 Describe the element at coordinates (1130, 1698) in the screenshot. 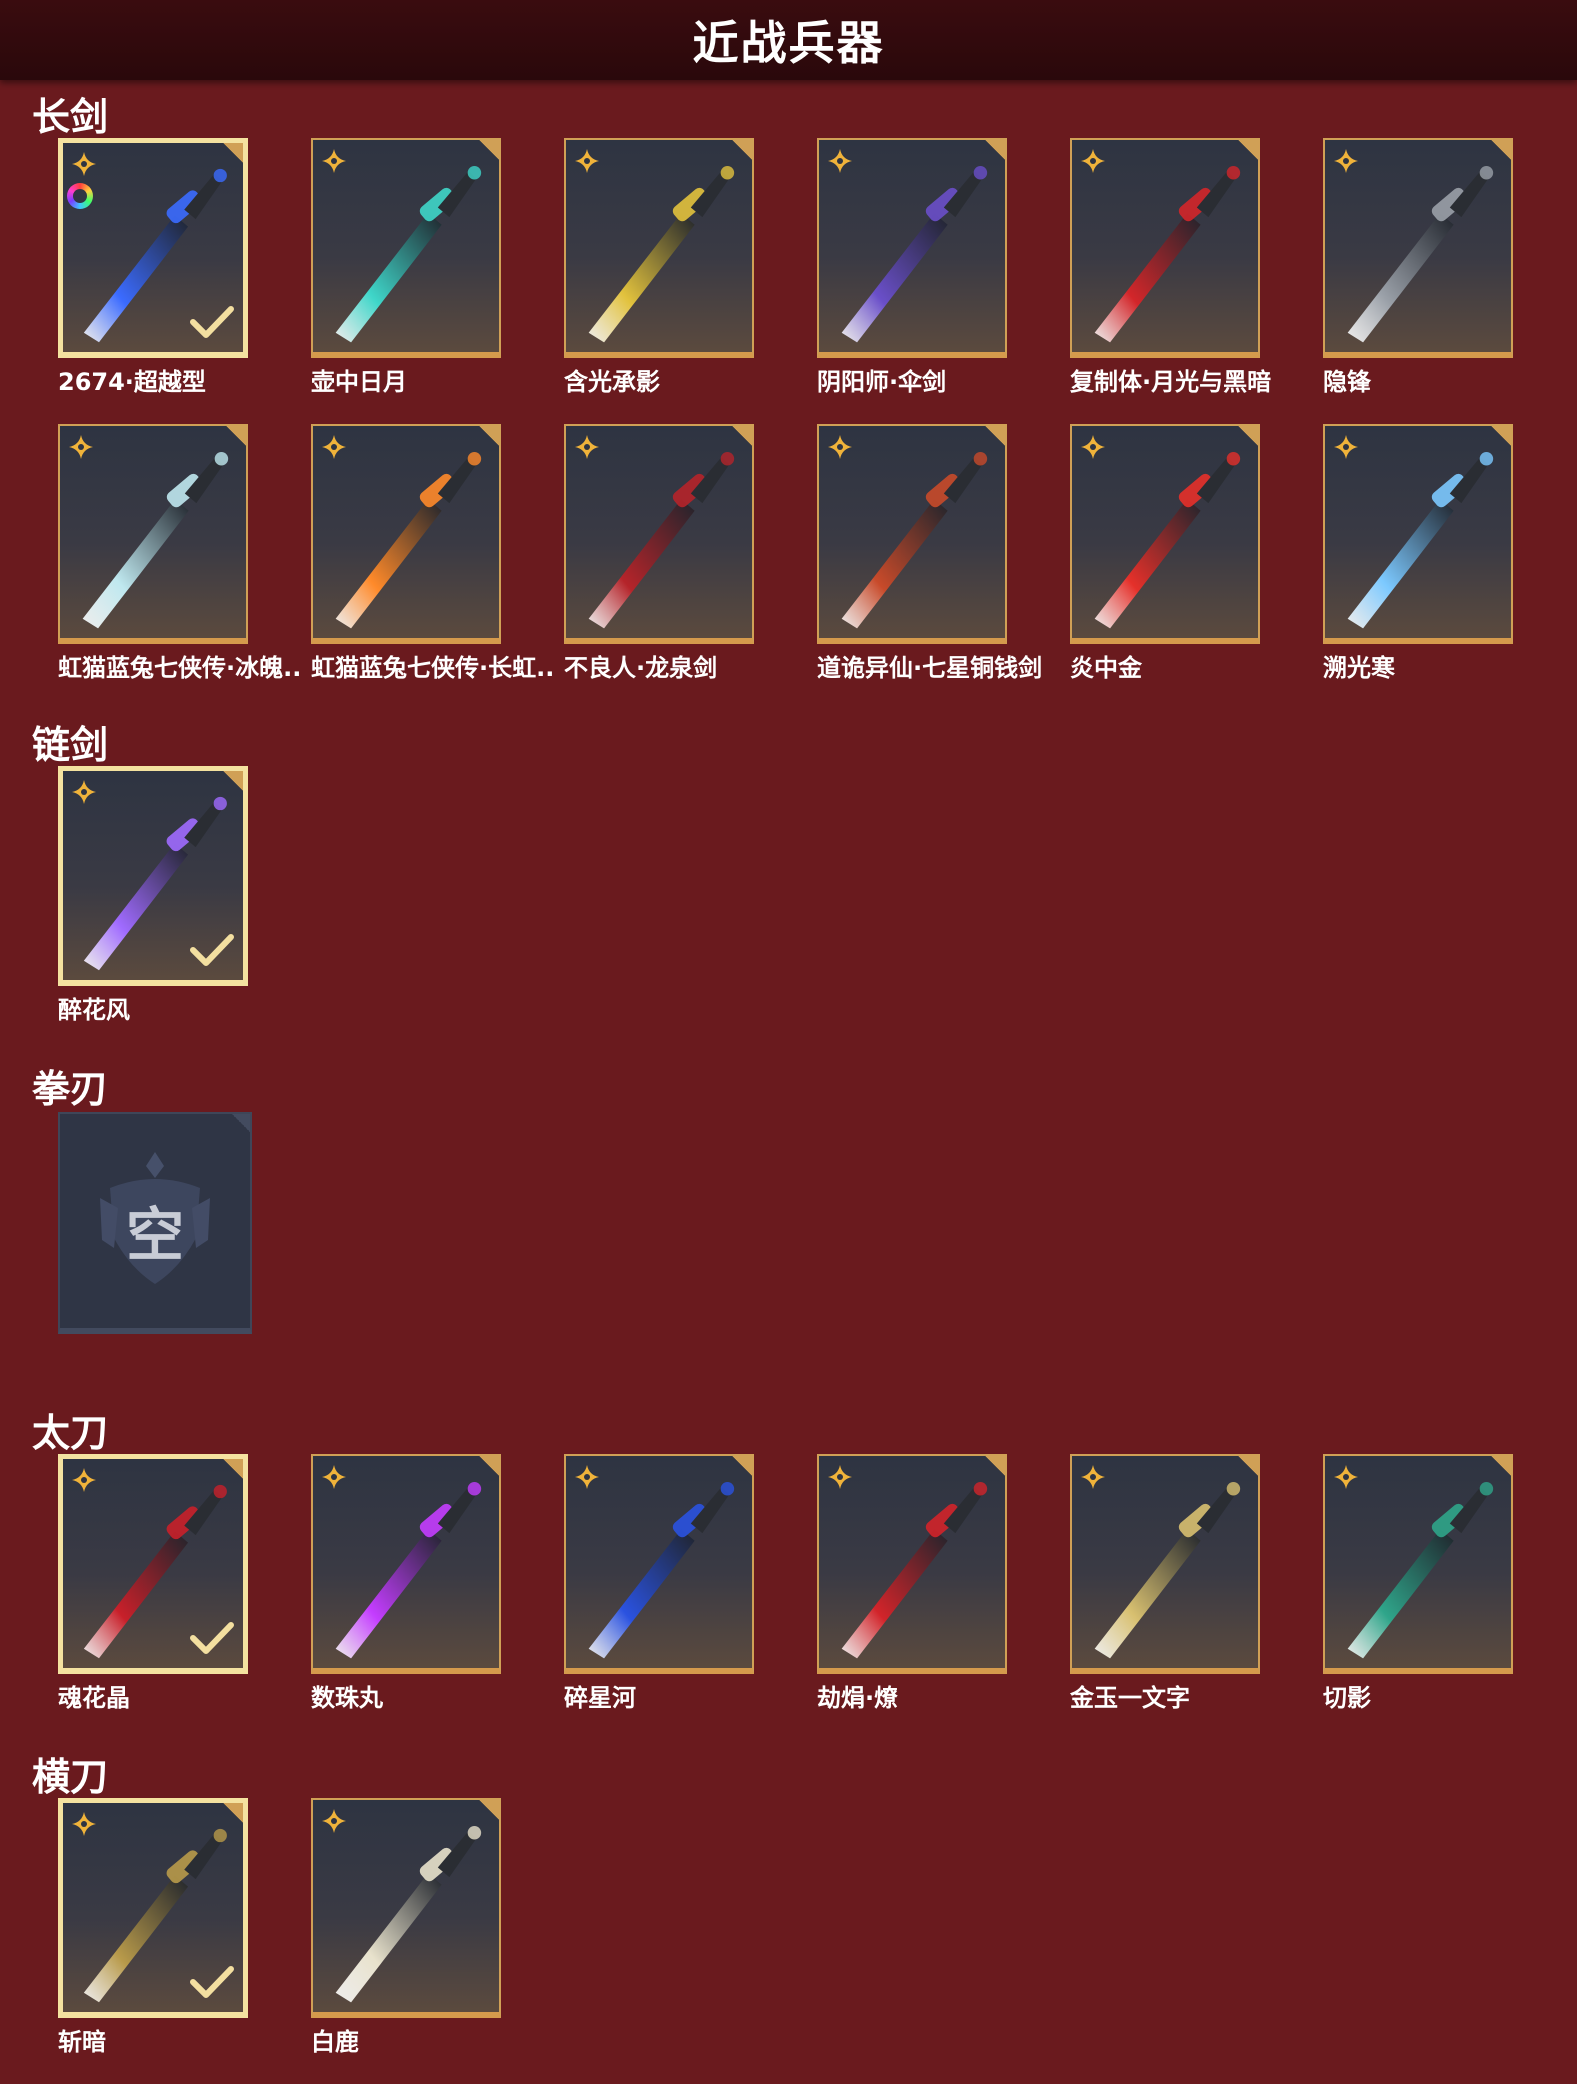

I see `weapon-name-label: 金玉一文字` at that location.